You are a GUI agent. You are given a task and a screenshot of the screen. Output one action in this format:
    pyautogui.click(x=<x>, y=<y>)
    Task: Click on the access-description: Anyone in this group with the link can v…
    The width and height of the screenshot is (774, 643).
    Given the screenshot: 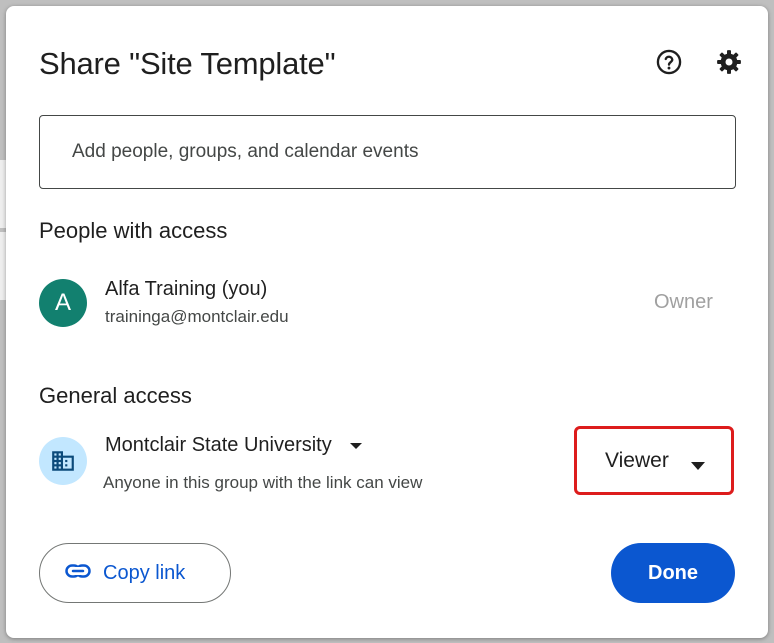 What is the action you would take?
    pyautogui.click(x=263, y=482)
    